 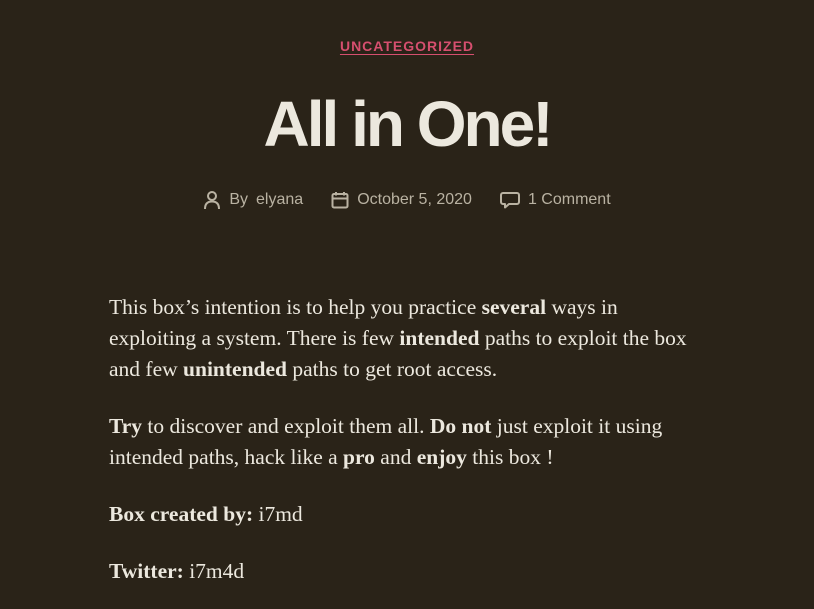 I want to click on creator-label: Box created by:, so click(x=181, y=514).